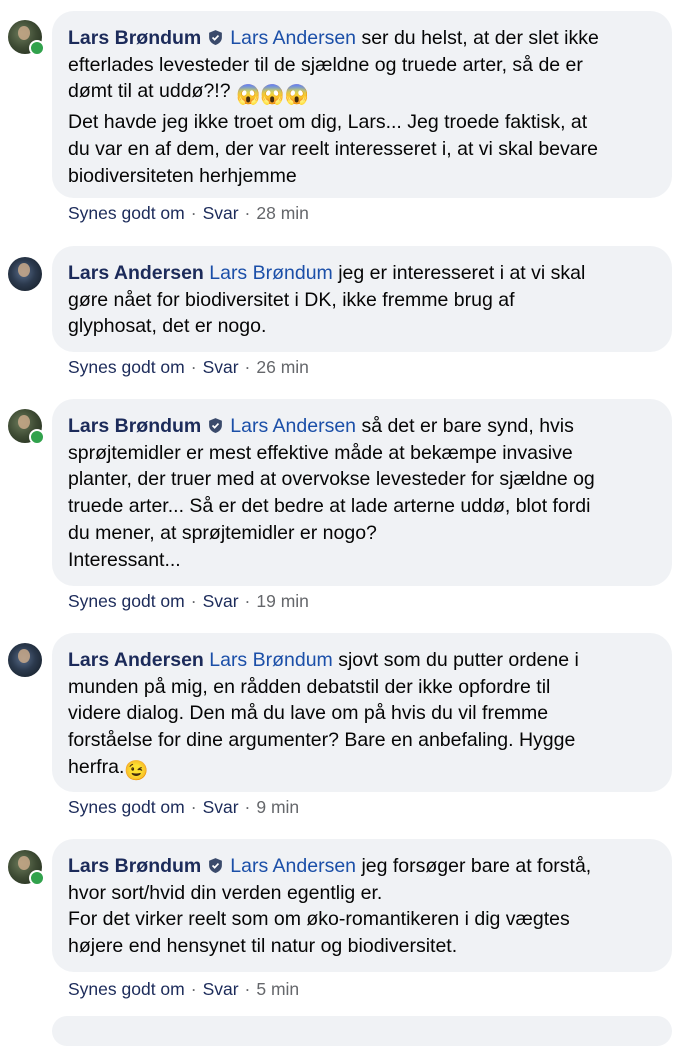  Describe the element at coordinates (188, 367) in the screenshot. I see `comment-actions: Synes godt om · Svar · 26 min` at that location.